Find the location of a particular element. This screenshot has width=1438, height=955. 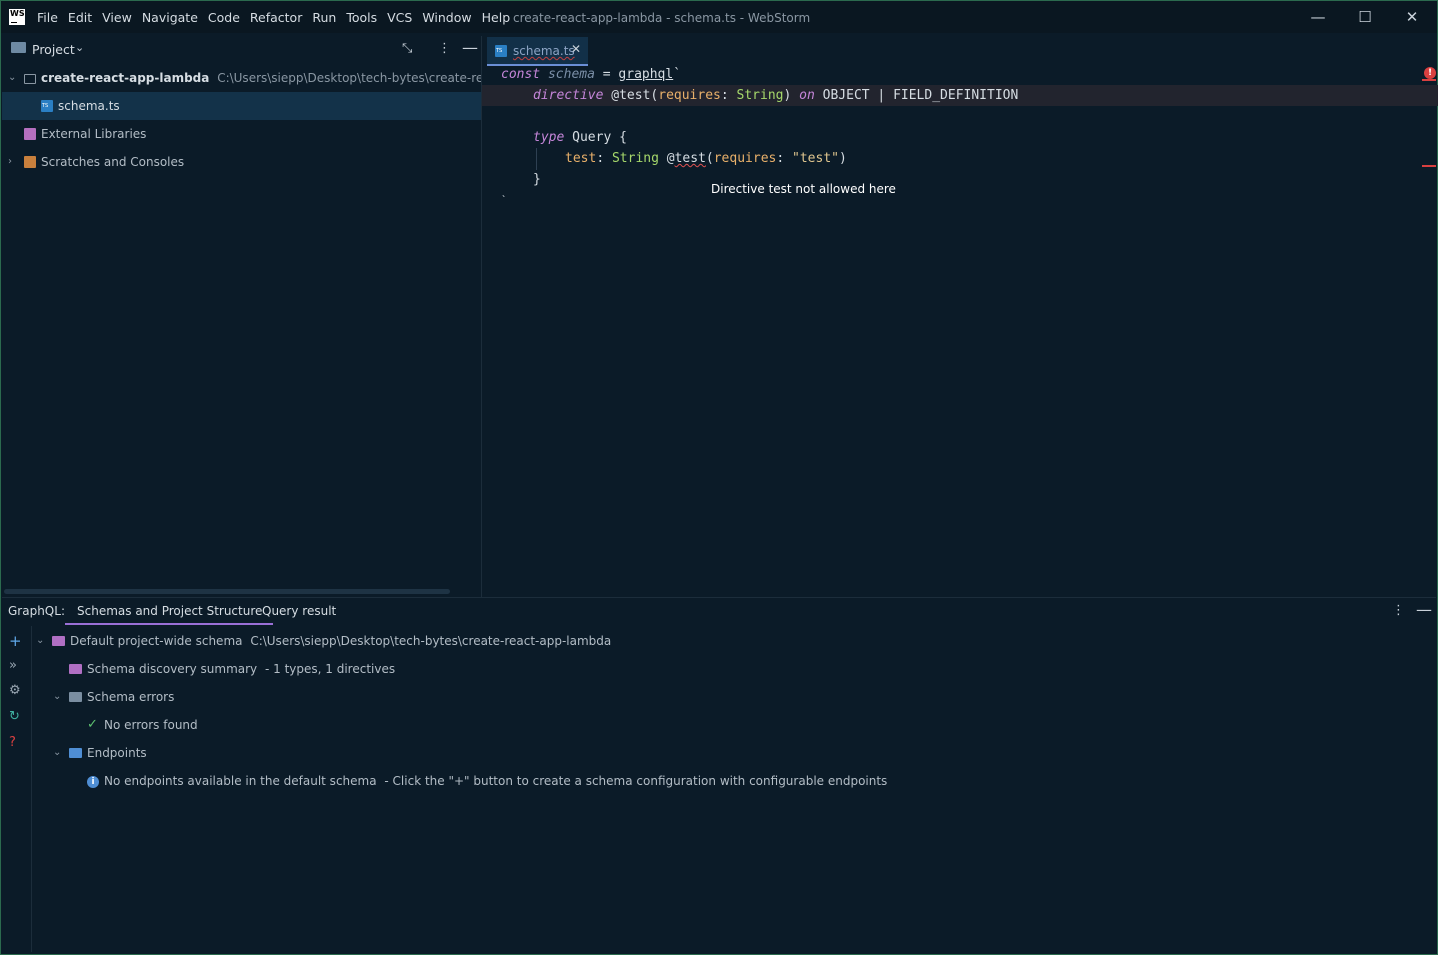

project-folder-icon is located at coordinates (18, 47).